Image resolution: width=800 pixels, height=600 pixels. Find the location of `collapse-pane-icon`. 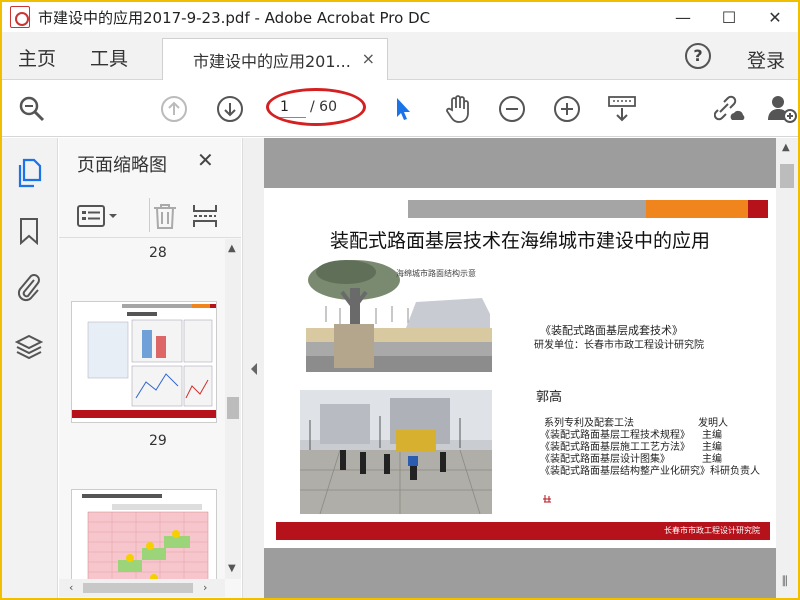

collapse-pane-icon is located at coordinates (254, 369).